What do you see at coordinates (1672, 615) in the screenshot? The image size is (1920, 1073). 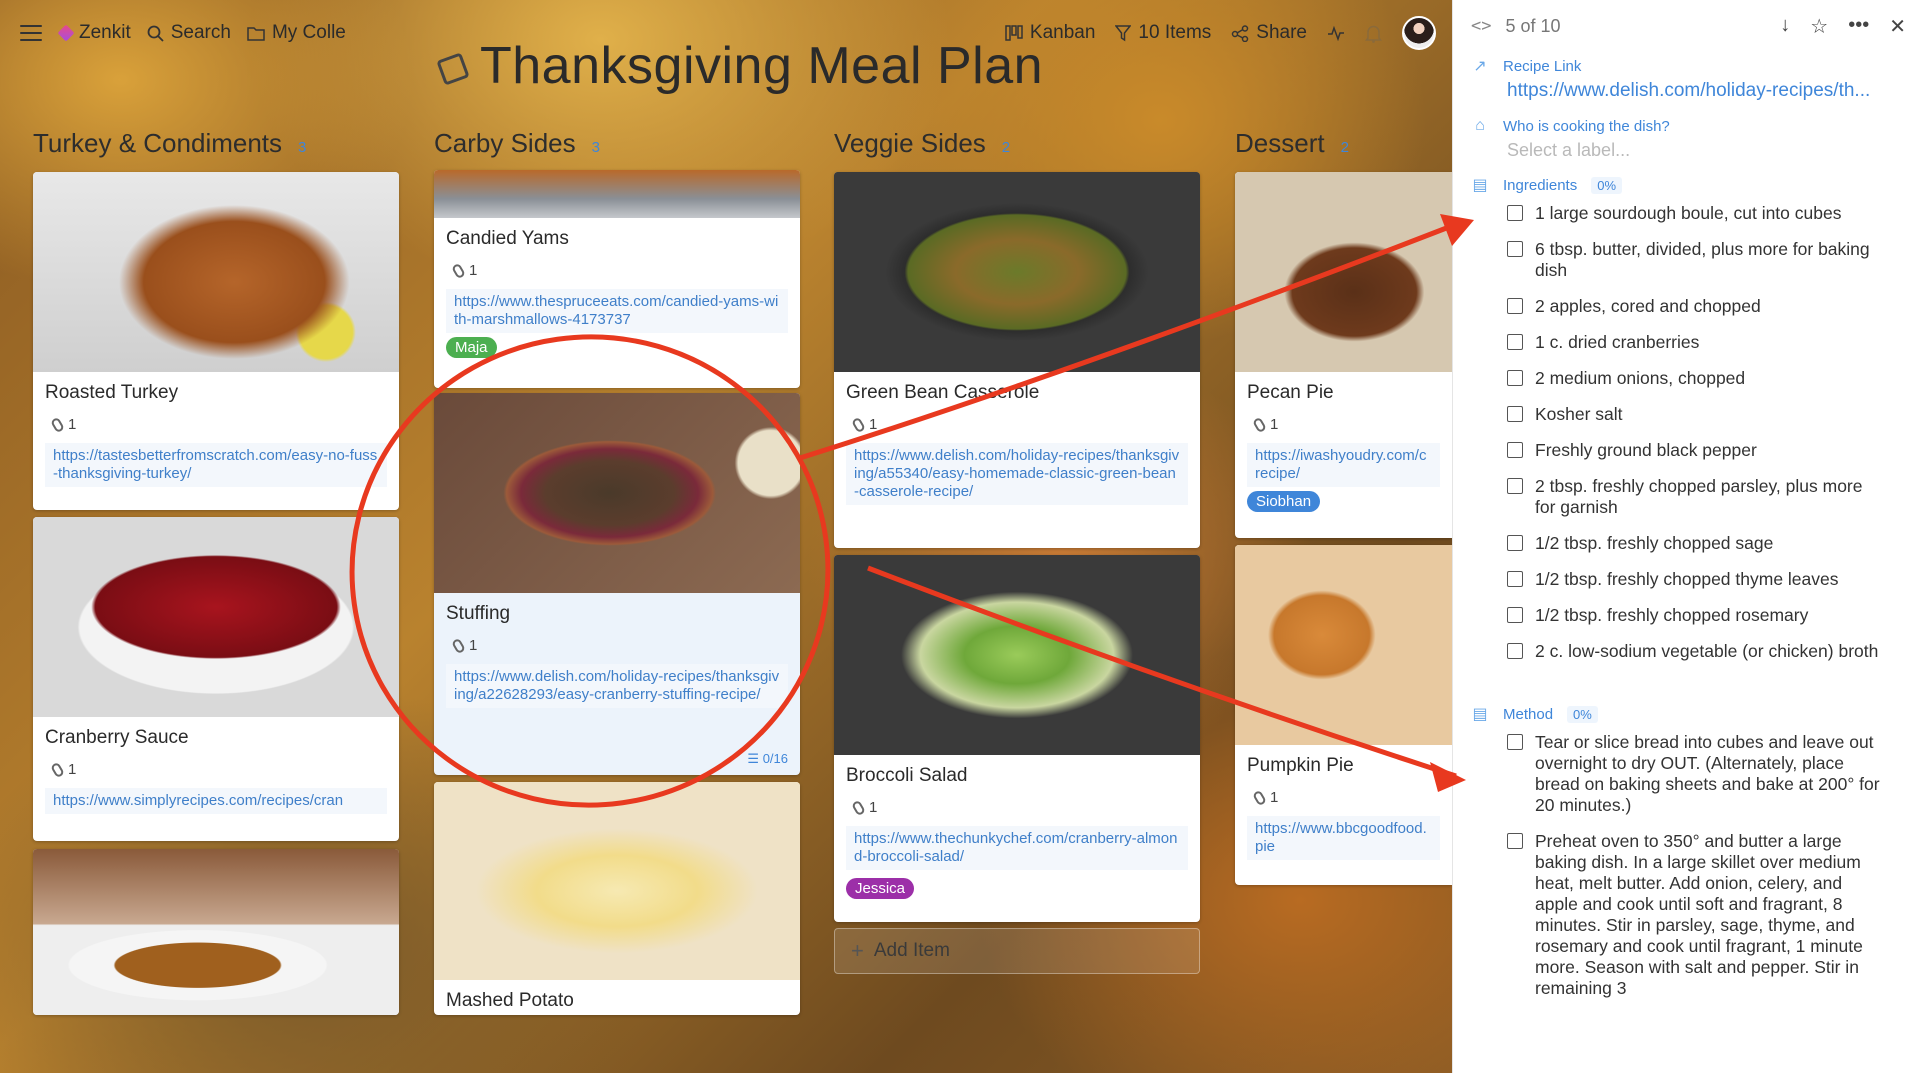 I see `checklist-item-text: 1/2 tbsp. freshly chopped rosemary` at bounding box center [1672, 615].